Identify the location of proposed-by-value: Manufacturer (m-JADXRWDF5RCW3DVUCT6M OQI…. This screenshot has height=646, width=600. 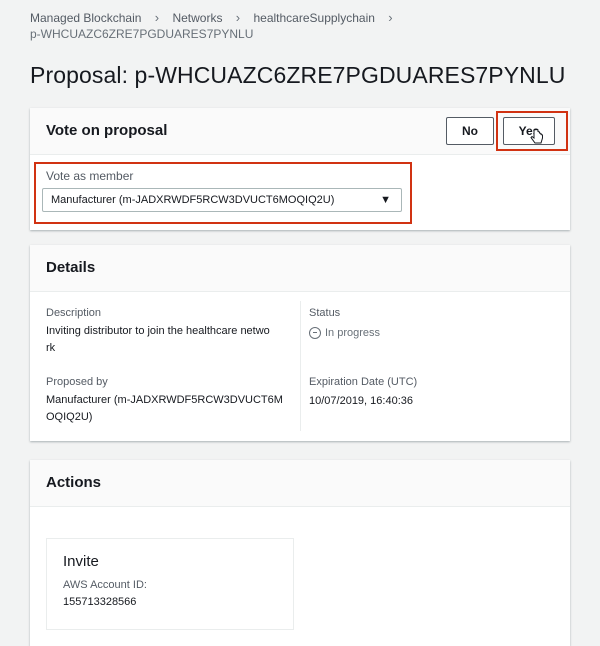
(171, 409).